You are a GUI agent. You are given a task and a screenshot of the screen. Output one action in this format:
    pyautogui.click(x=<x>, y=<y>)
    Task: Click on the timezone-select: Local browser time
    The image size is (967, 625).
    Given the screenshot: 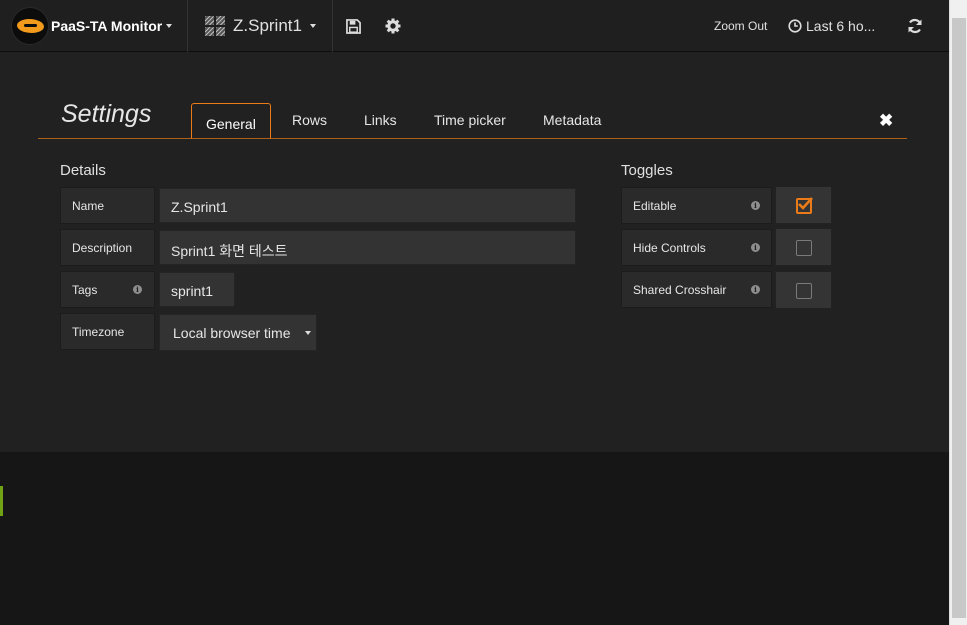 What is the action you would take?
    pyautogui.click(x=238, y=332)
    